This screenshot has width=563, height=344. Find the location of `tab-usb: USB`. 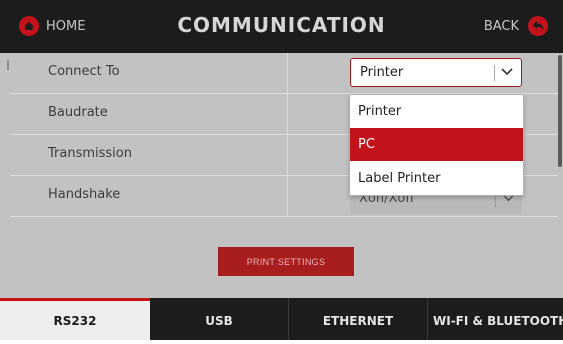

tab-usb: USB is located at coordinates (219, 319).